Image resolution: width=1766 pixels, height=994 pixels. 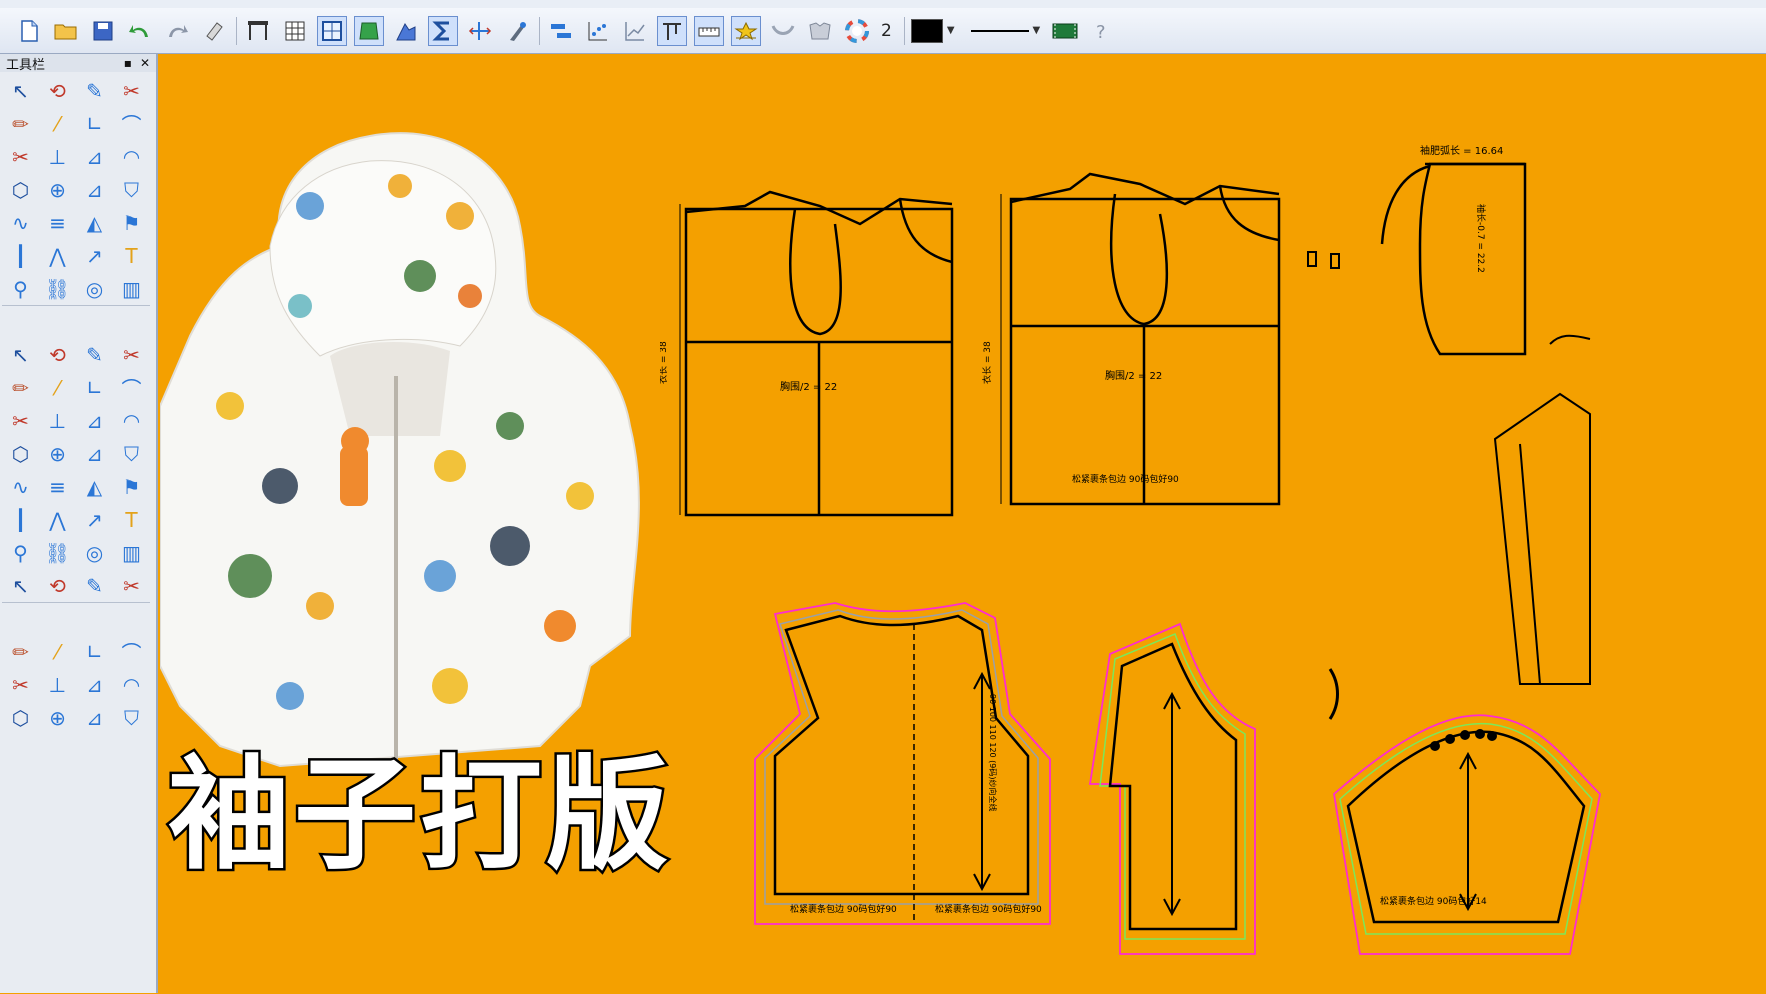 I want to click on piece-button, so click(x=406, y=31).